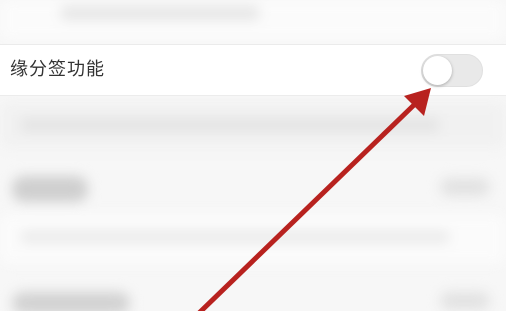 This screenshot has width=506, height=311. Describe the element at coordinates (160, 13) in the screenshot. I see `blurred-text-top` at that location.